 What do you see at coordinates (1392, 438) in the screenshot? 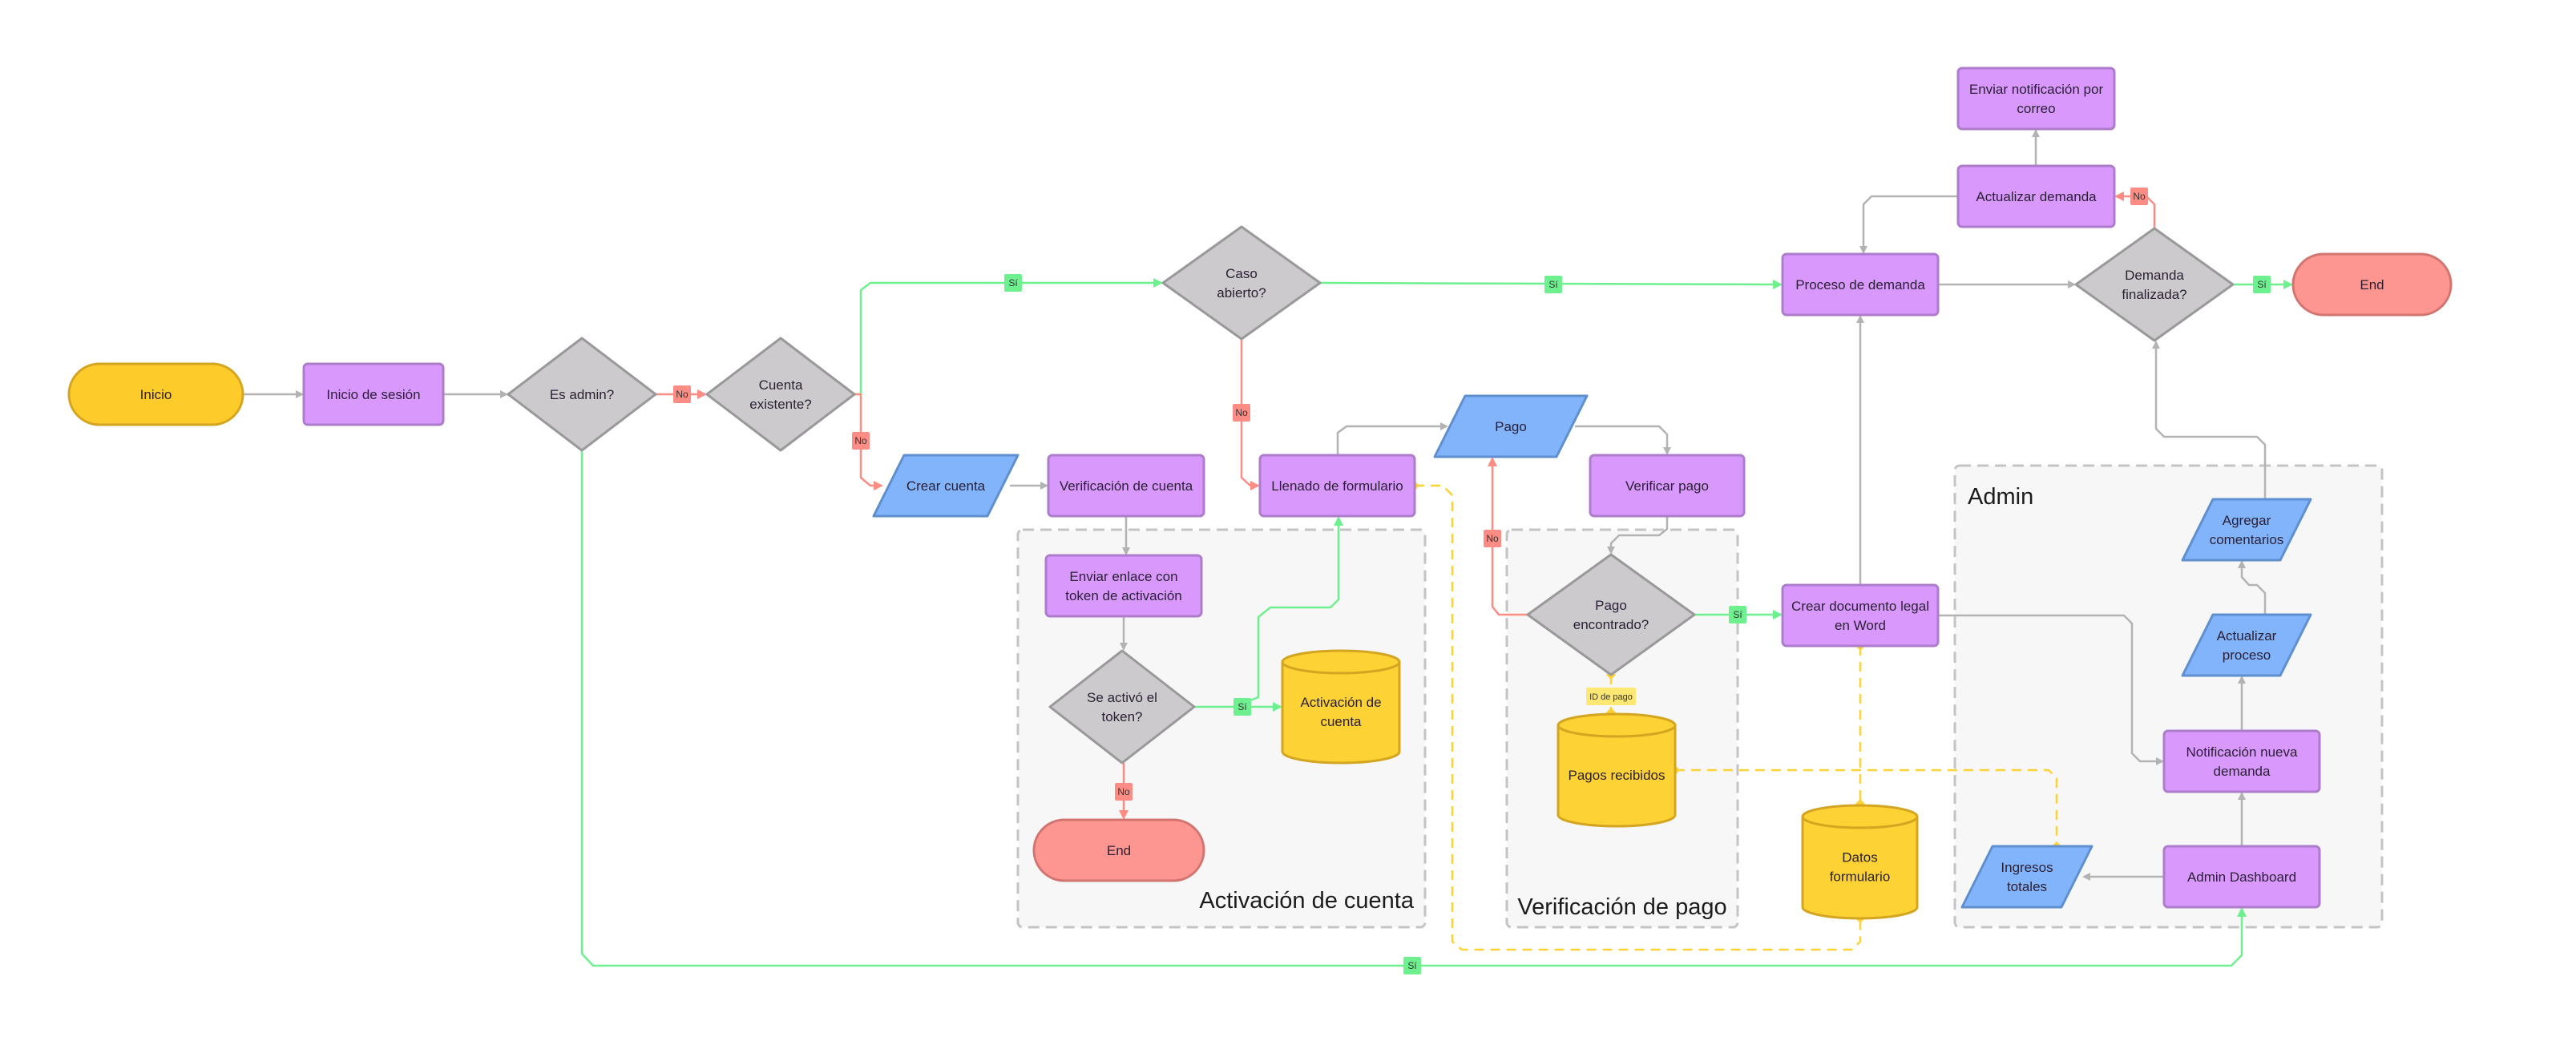
I see `edge-llenado-to-pago` at bounding box center [1392, 438].